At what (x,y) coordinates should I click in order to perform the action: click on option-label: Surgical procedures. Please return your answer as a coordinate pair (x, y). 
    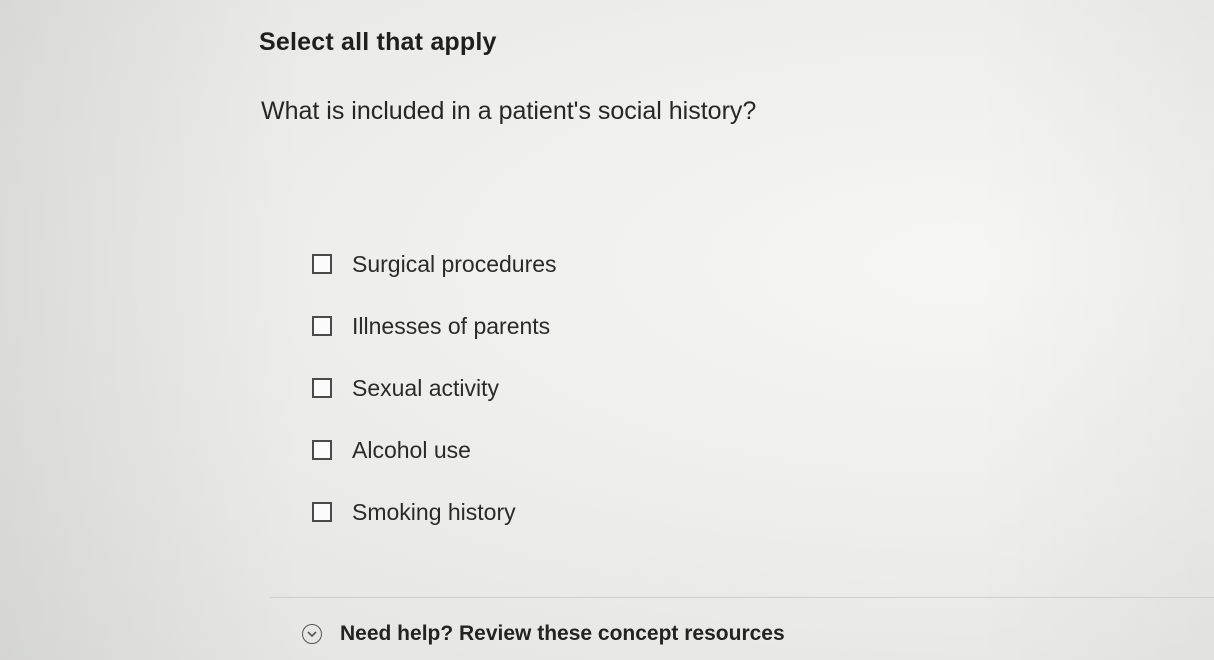
    Looking at the image, I should click on (454, 263).